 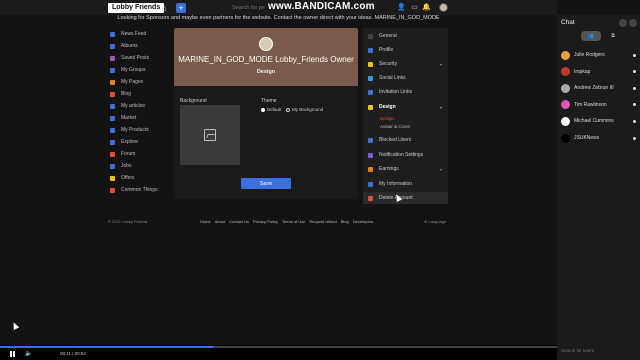 What do you see at coordinates (405, 169) in the screenshot?
I see `settings-item: Earnings ▾` at bounding box center [405, 169].